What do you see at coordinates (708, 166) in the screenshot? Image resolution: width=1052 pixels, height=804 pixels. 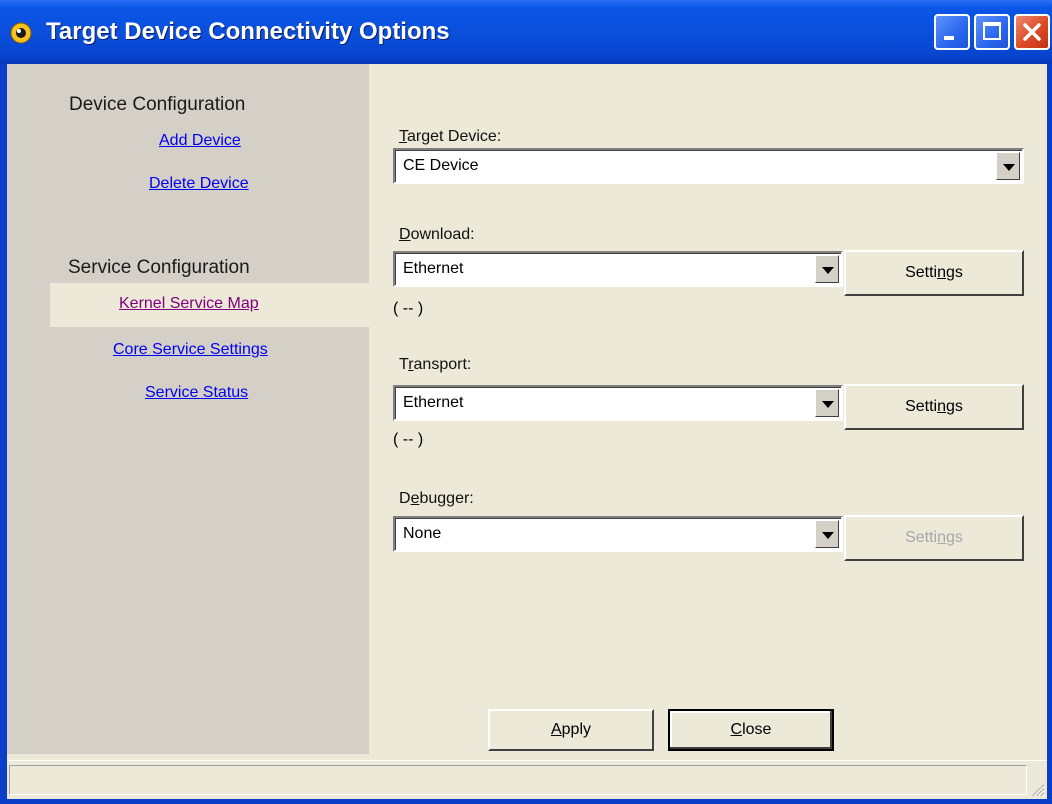 I see `target-device-dropdown: CE Device` at bounding box center [708, 166].